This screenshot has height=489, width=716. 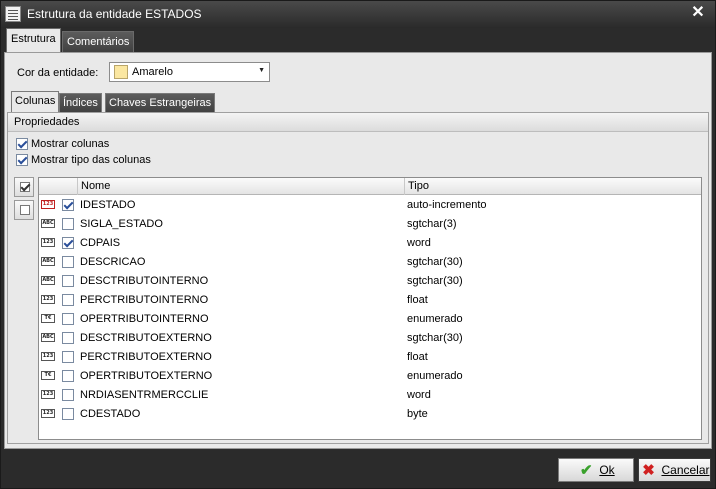 I want to click on top-tab-strip: Estrutura Comentários, so click(x=358, y=40).